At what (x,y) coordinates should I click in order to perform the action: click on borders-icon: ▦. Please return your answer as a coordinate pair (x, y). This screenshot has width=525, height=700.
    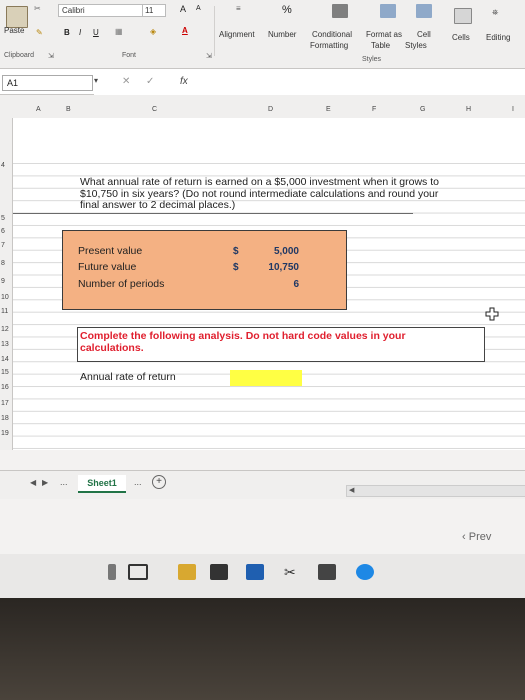
    Looking at the image, I should click on (119, 31).